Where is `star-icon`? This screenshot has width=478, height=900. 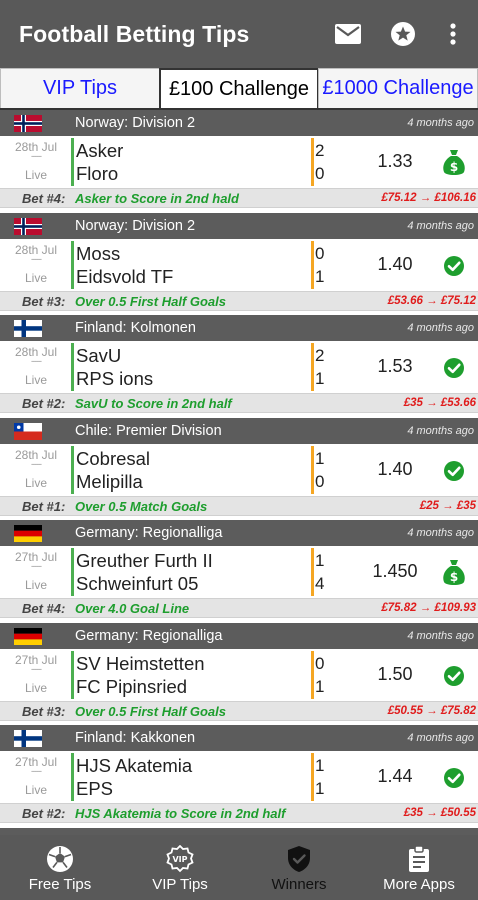 star-icon is located at coordinates (403, 34).